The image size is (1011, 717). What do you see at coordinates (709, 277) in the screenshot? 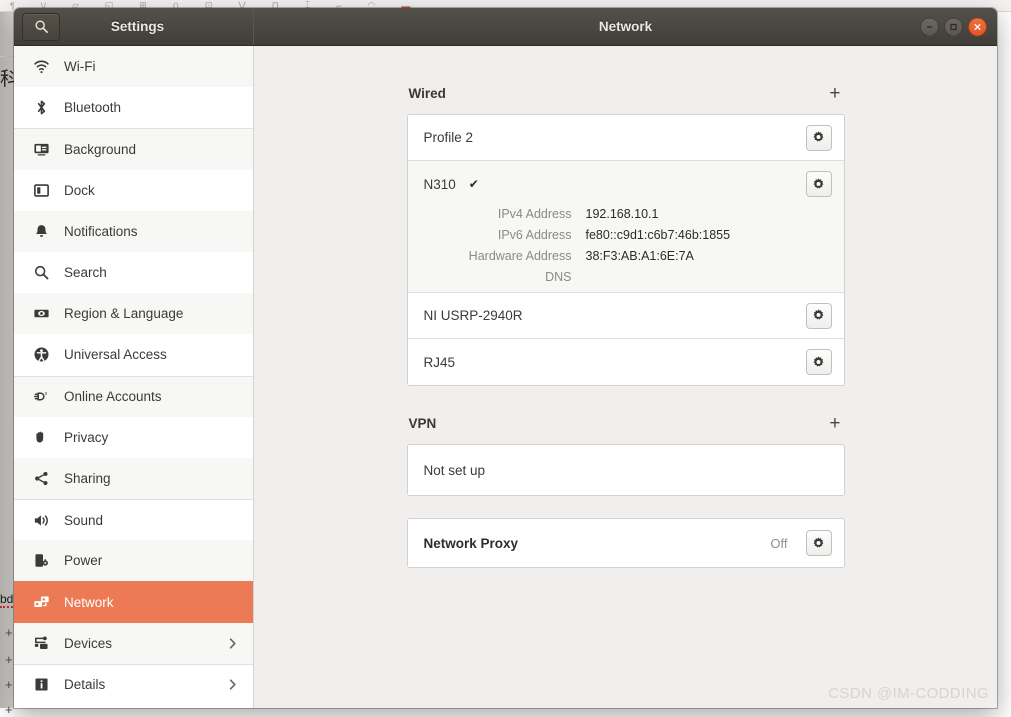
I see `detail-value` at bounding box center [709, 277].